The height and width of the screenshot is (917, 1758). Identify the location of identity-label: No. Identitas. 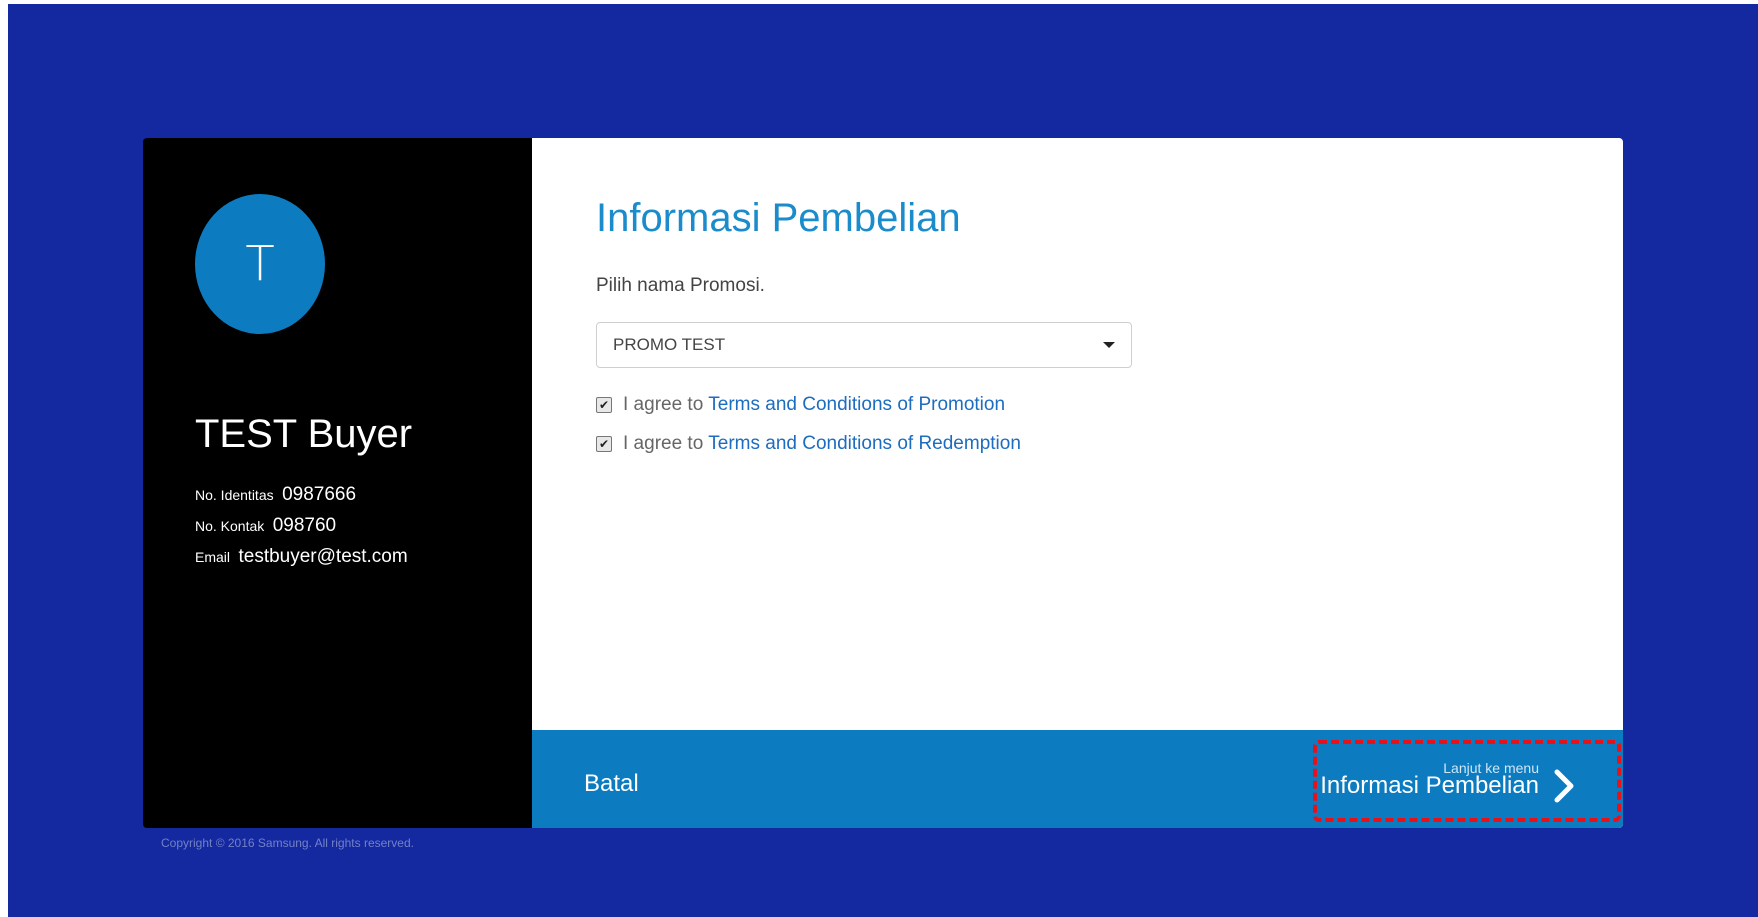
(234, 495).